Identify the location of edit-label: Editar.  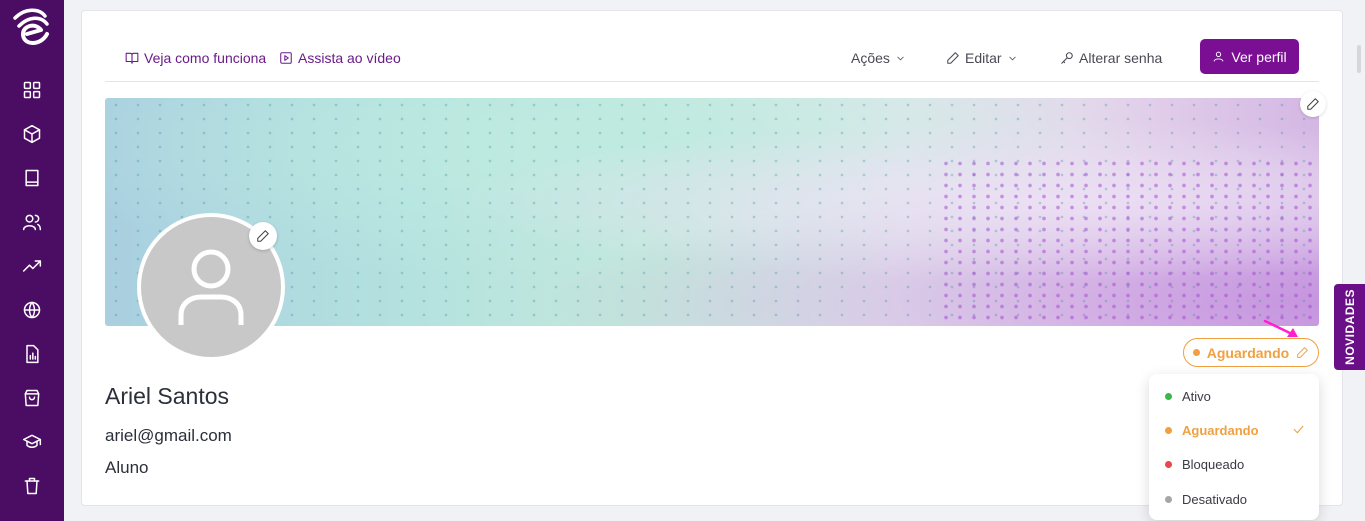
(983, 58).